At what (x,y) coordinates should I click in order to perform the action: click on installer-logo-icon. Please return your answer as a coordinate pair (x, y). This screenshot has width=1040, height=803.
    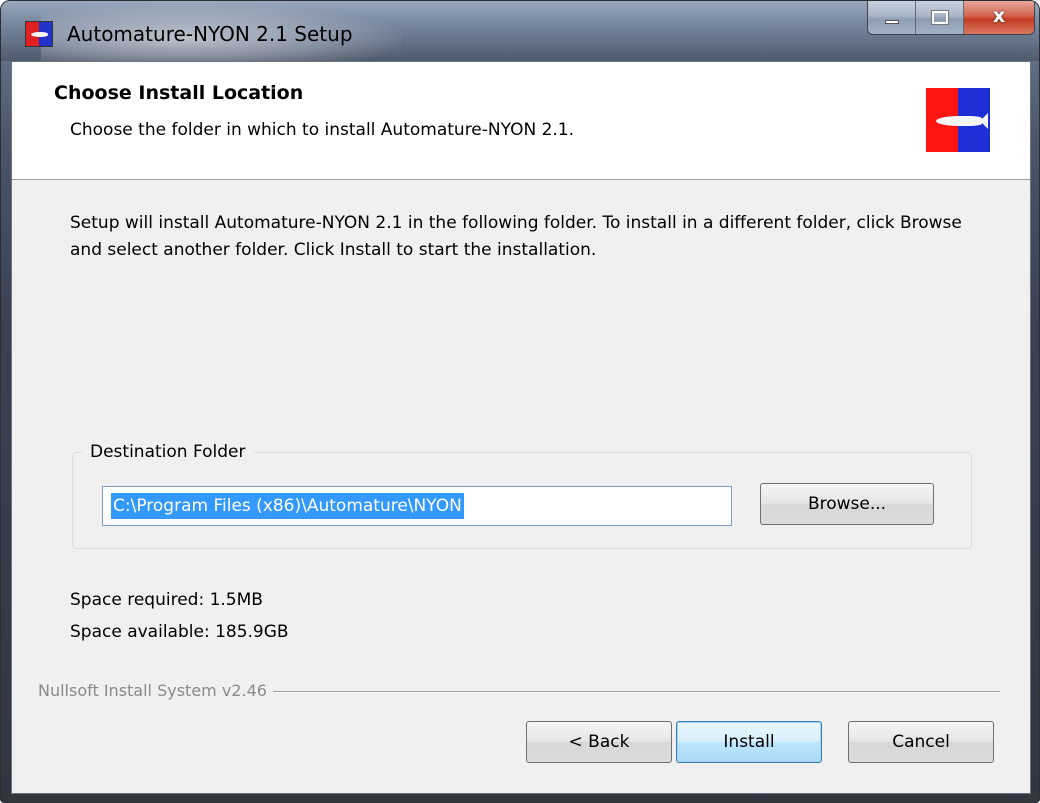
    Looking at the image, I should click on (958, 120).